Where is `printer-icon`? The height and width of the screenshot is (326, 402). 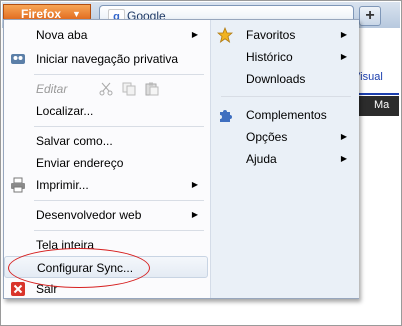 printer-icon is located at coordinates (18, 185).